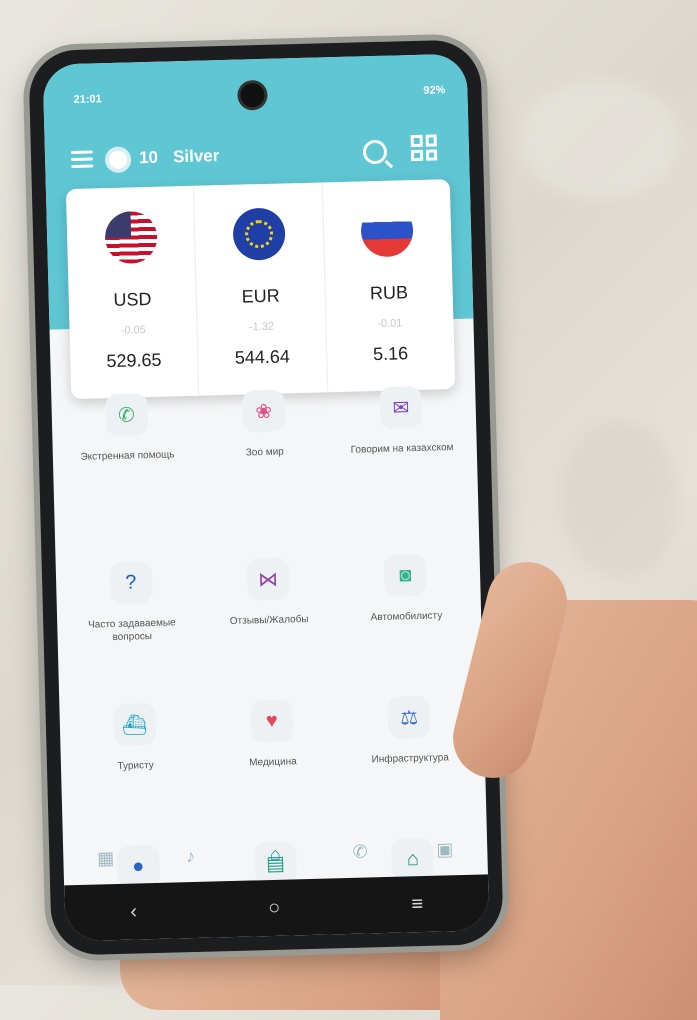 The width and height of the screenshot is (697, 1020). What do you see at coordinates (389, 293) in the screenshot?
I see `currency-code: RUB` at bounding box center [389, 293].